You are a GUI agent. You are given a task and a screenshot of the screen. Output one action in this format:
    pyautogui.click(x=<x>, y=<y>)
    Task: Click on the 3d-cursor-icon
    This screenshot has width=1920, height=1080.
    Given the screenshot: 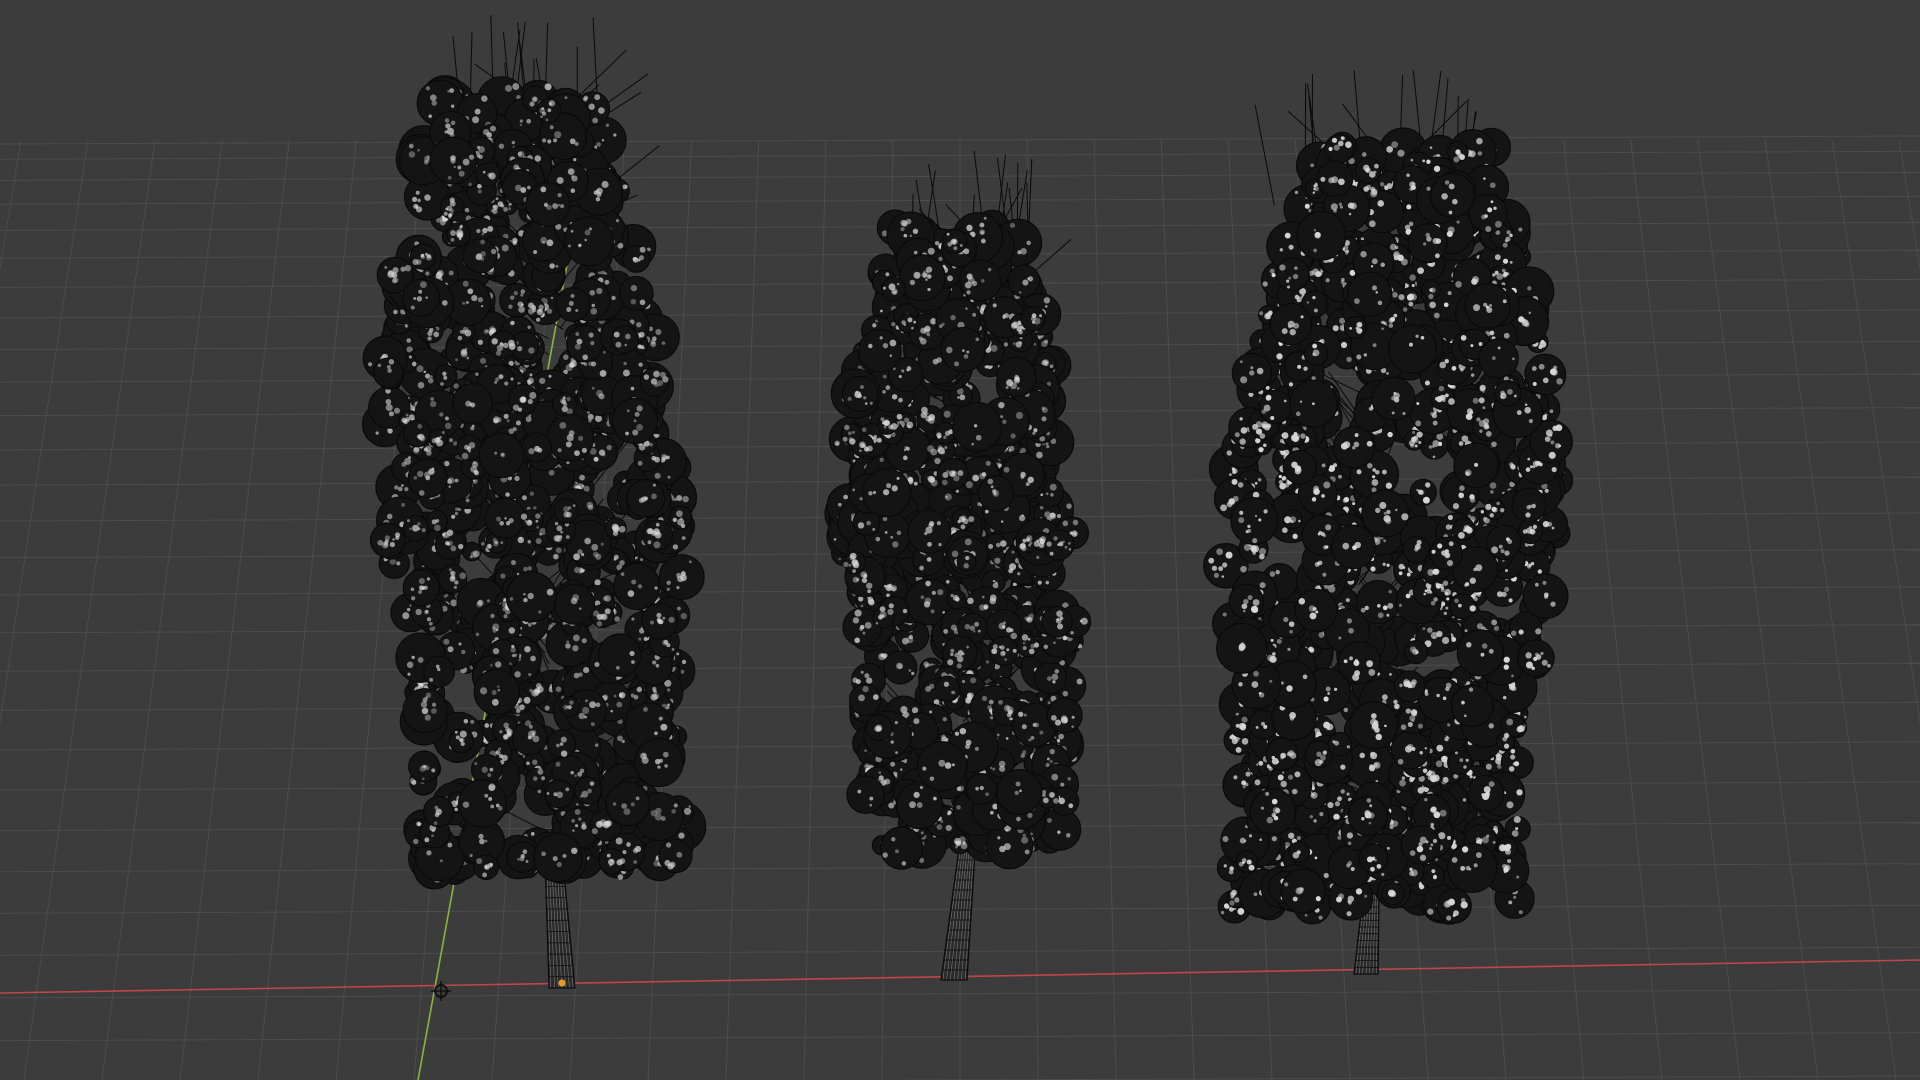 What is the action you would take?
    pyautogui.click(x=441, y=991)
    